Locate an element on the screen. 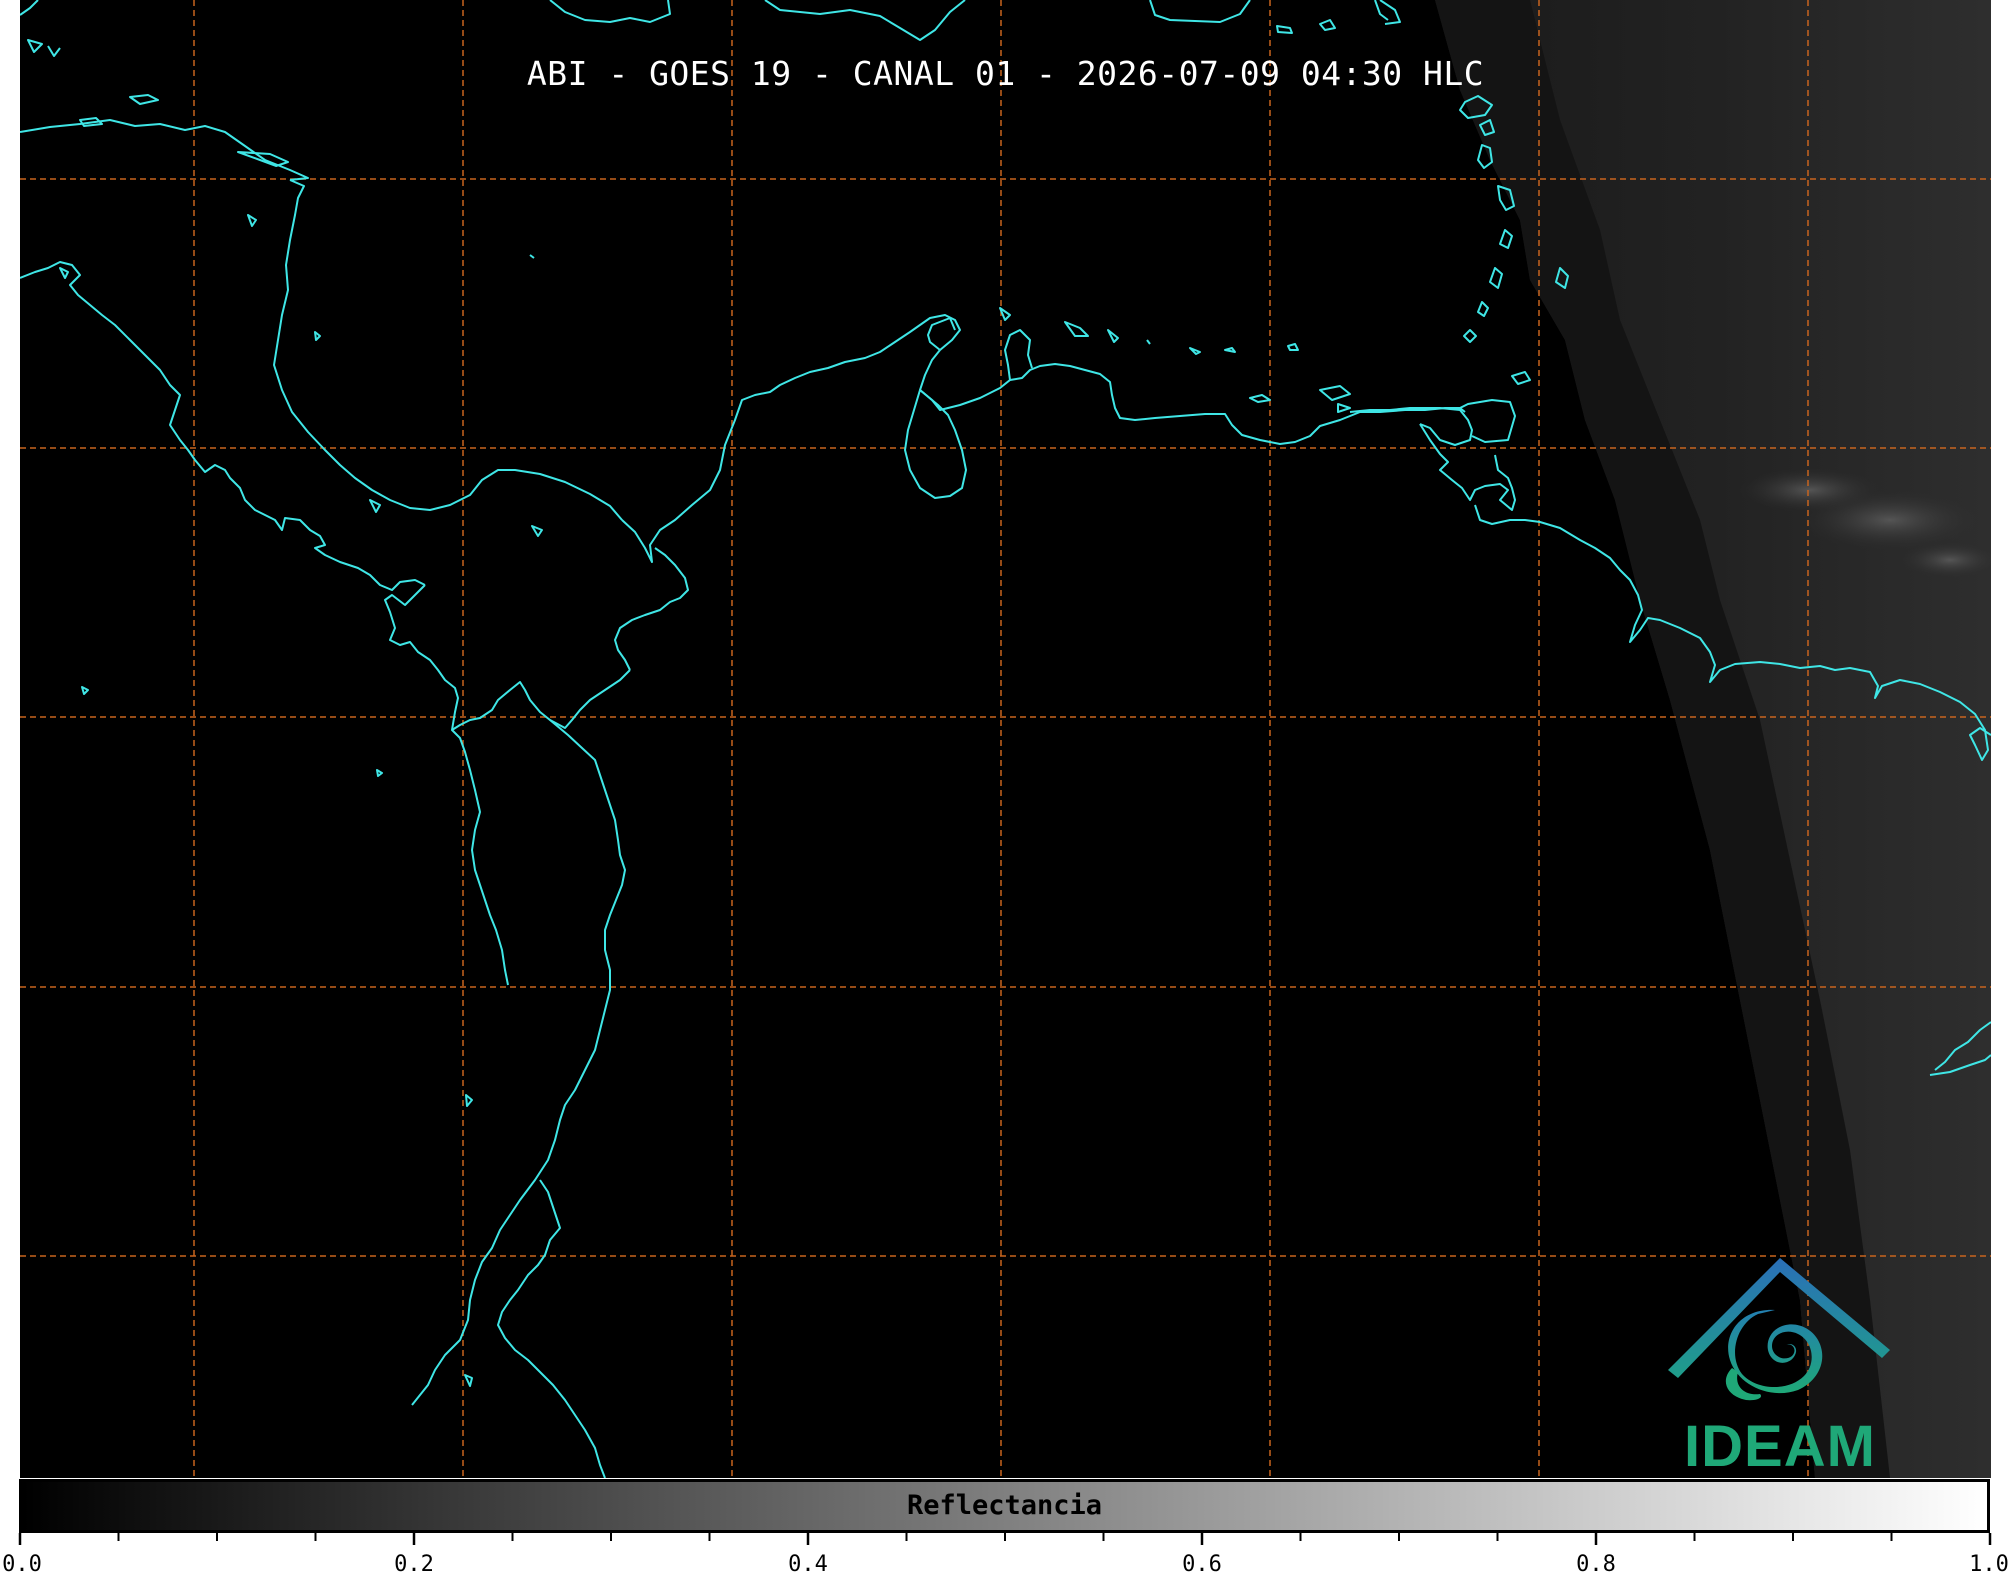 This screenshot has height=1577, width=2011. coastline-hispaniola is located at coordinates (610, 11).